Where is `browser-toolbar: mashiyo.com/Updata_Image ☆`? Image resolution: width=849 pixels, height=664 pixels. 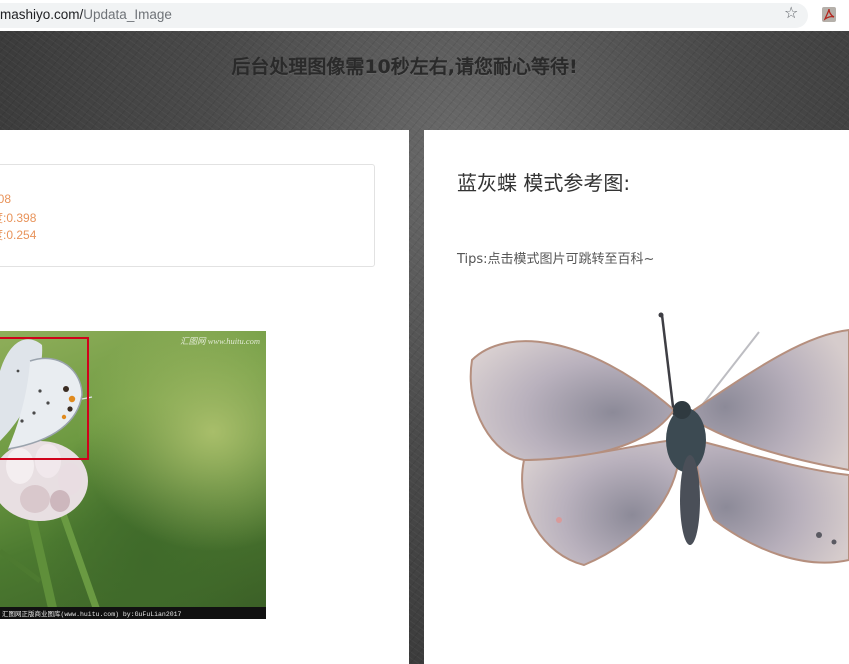 browser-toolbar: mashiyo.com/Updata_Image ☆ is located at coordinates (424, 15).